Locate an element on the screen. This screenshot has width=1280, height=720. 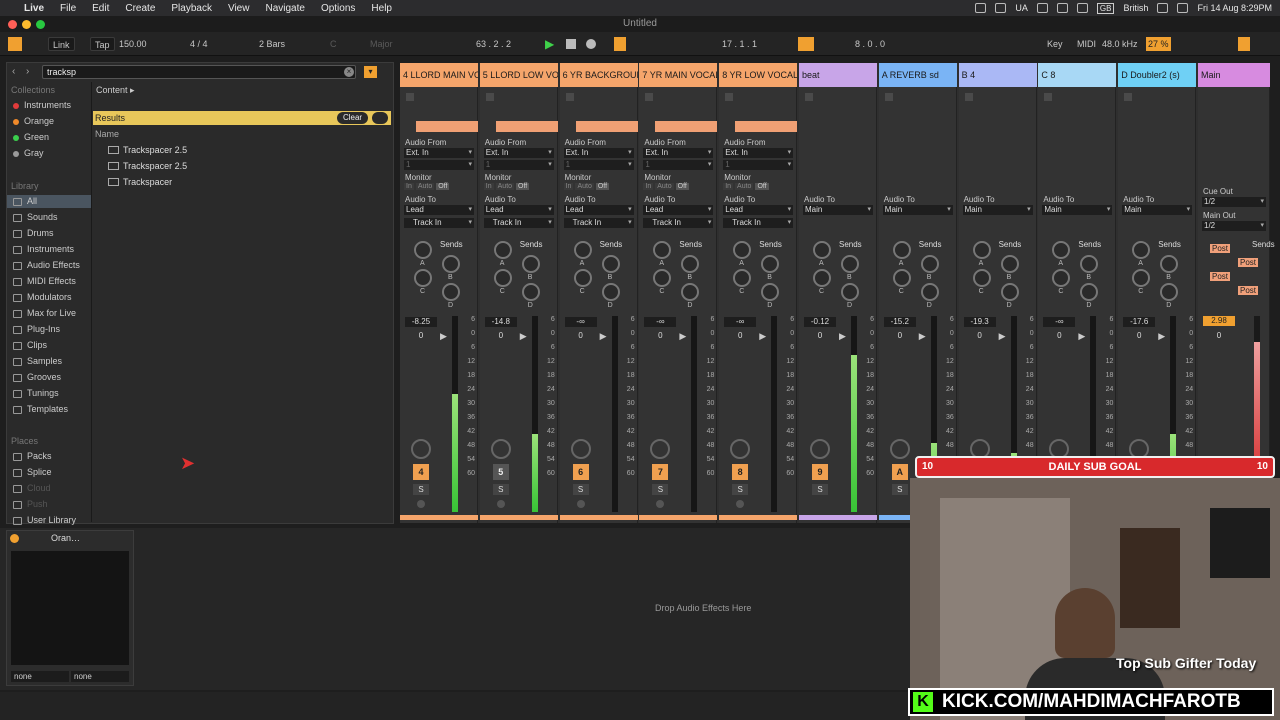
clear-results-button: Clear is located at coordinates (352, 118).